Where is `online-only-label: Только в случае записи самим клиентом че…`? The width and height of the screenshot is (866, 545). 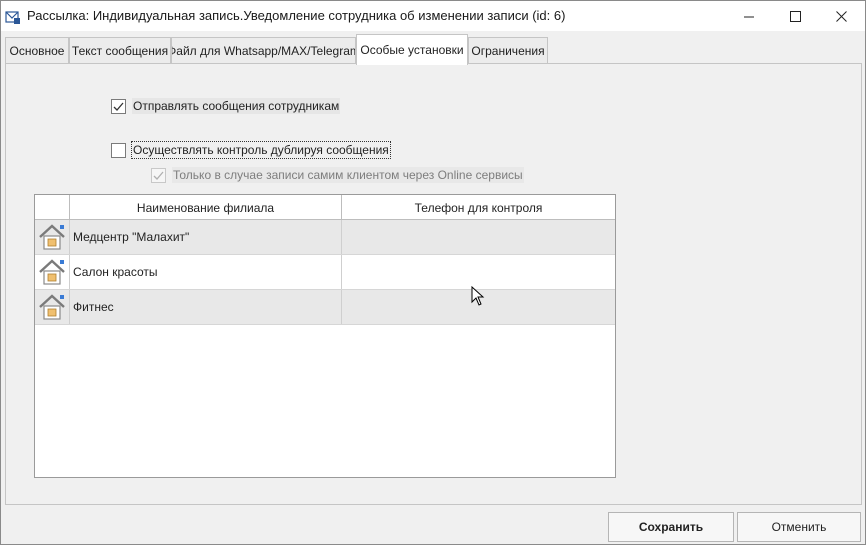 online-only-label: Только в случае записи самим клиентом че… is located at coordinates (348, 175).